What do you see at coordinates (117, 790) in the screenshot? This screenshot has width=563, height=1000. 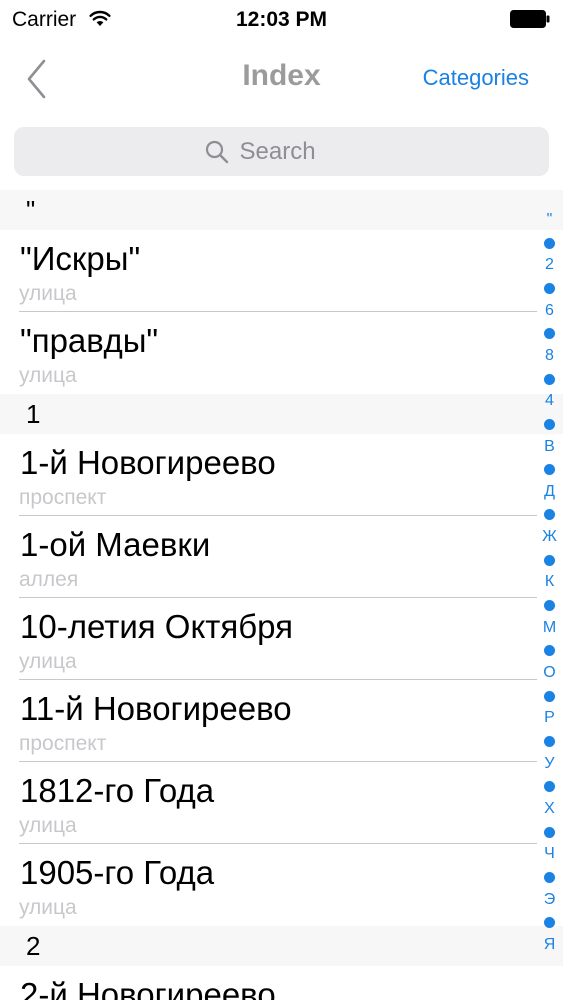 I see `list-item-title: 1812-го Года` at bounding box center [117, 790].